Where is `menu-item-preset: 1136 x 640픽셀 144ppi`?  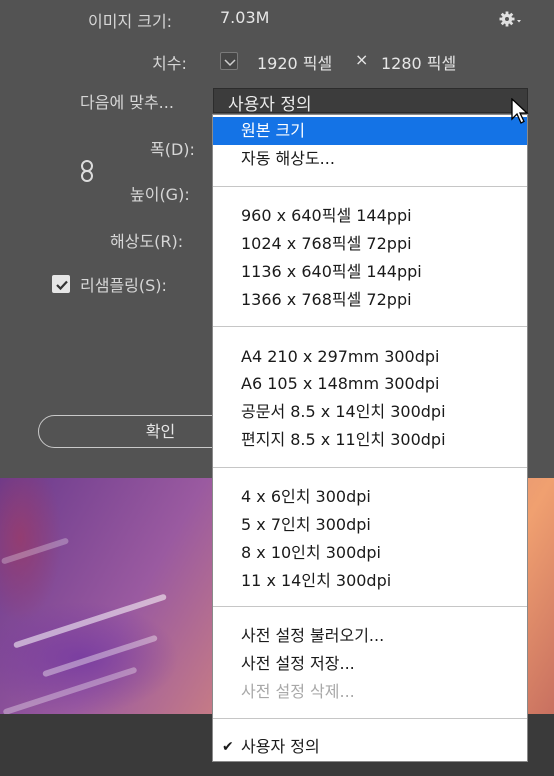
menu-item-preset: 1136 x 640픽셀 144ppi is located at coordinates (370, 272).